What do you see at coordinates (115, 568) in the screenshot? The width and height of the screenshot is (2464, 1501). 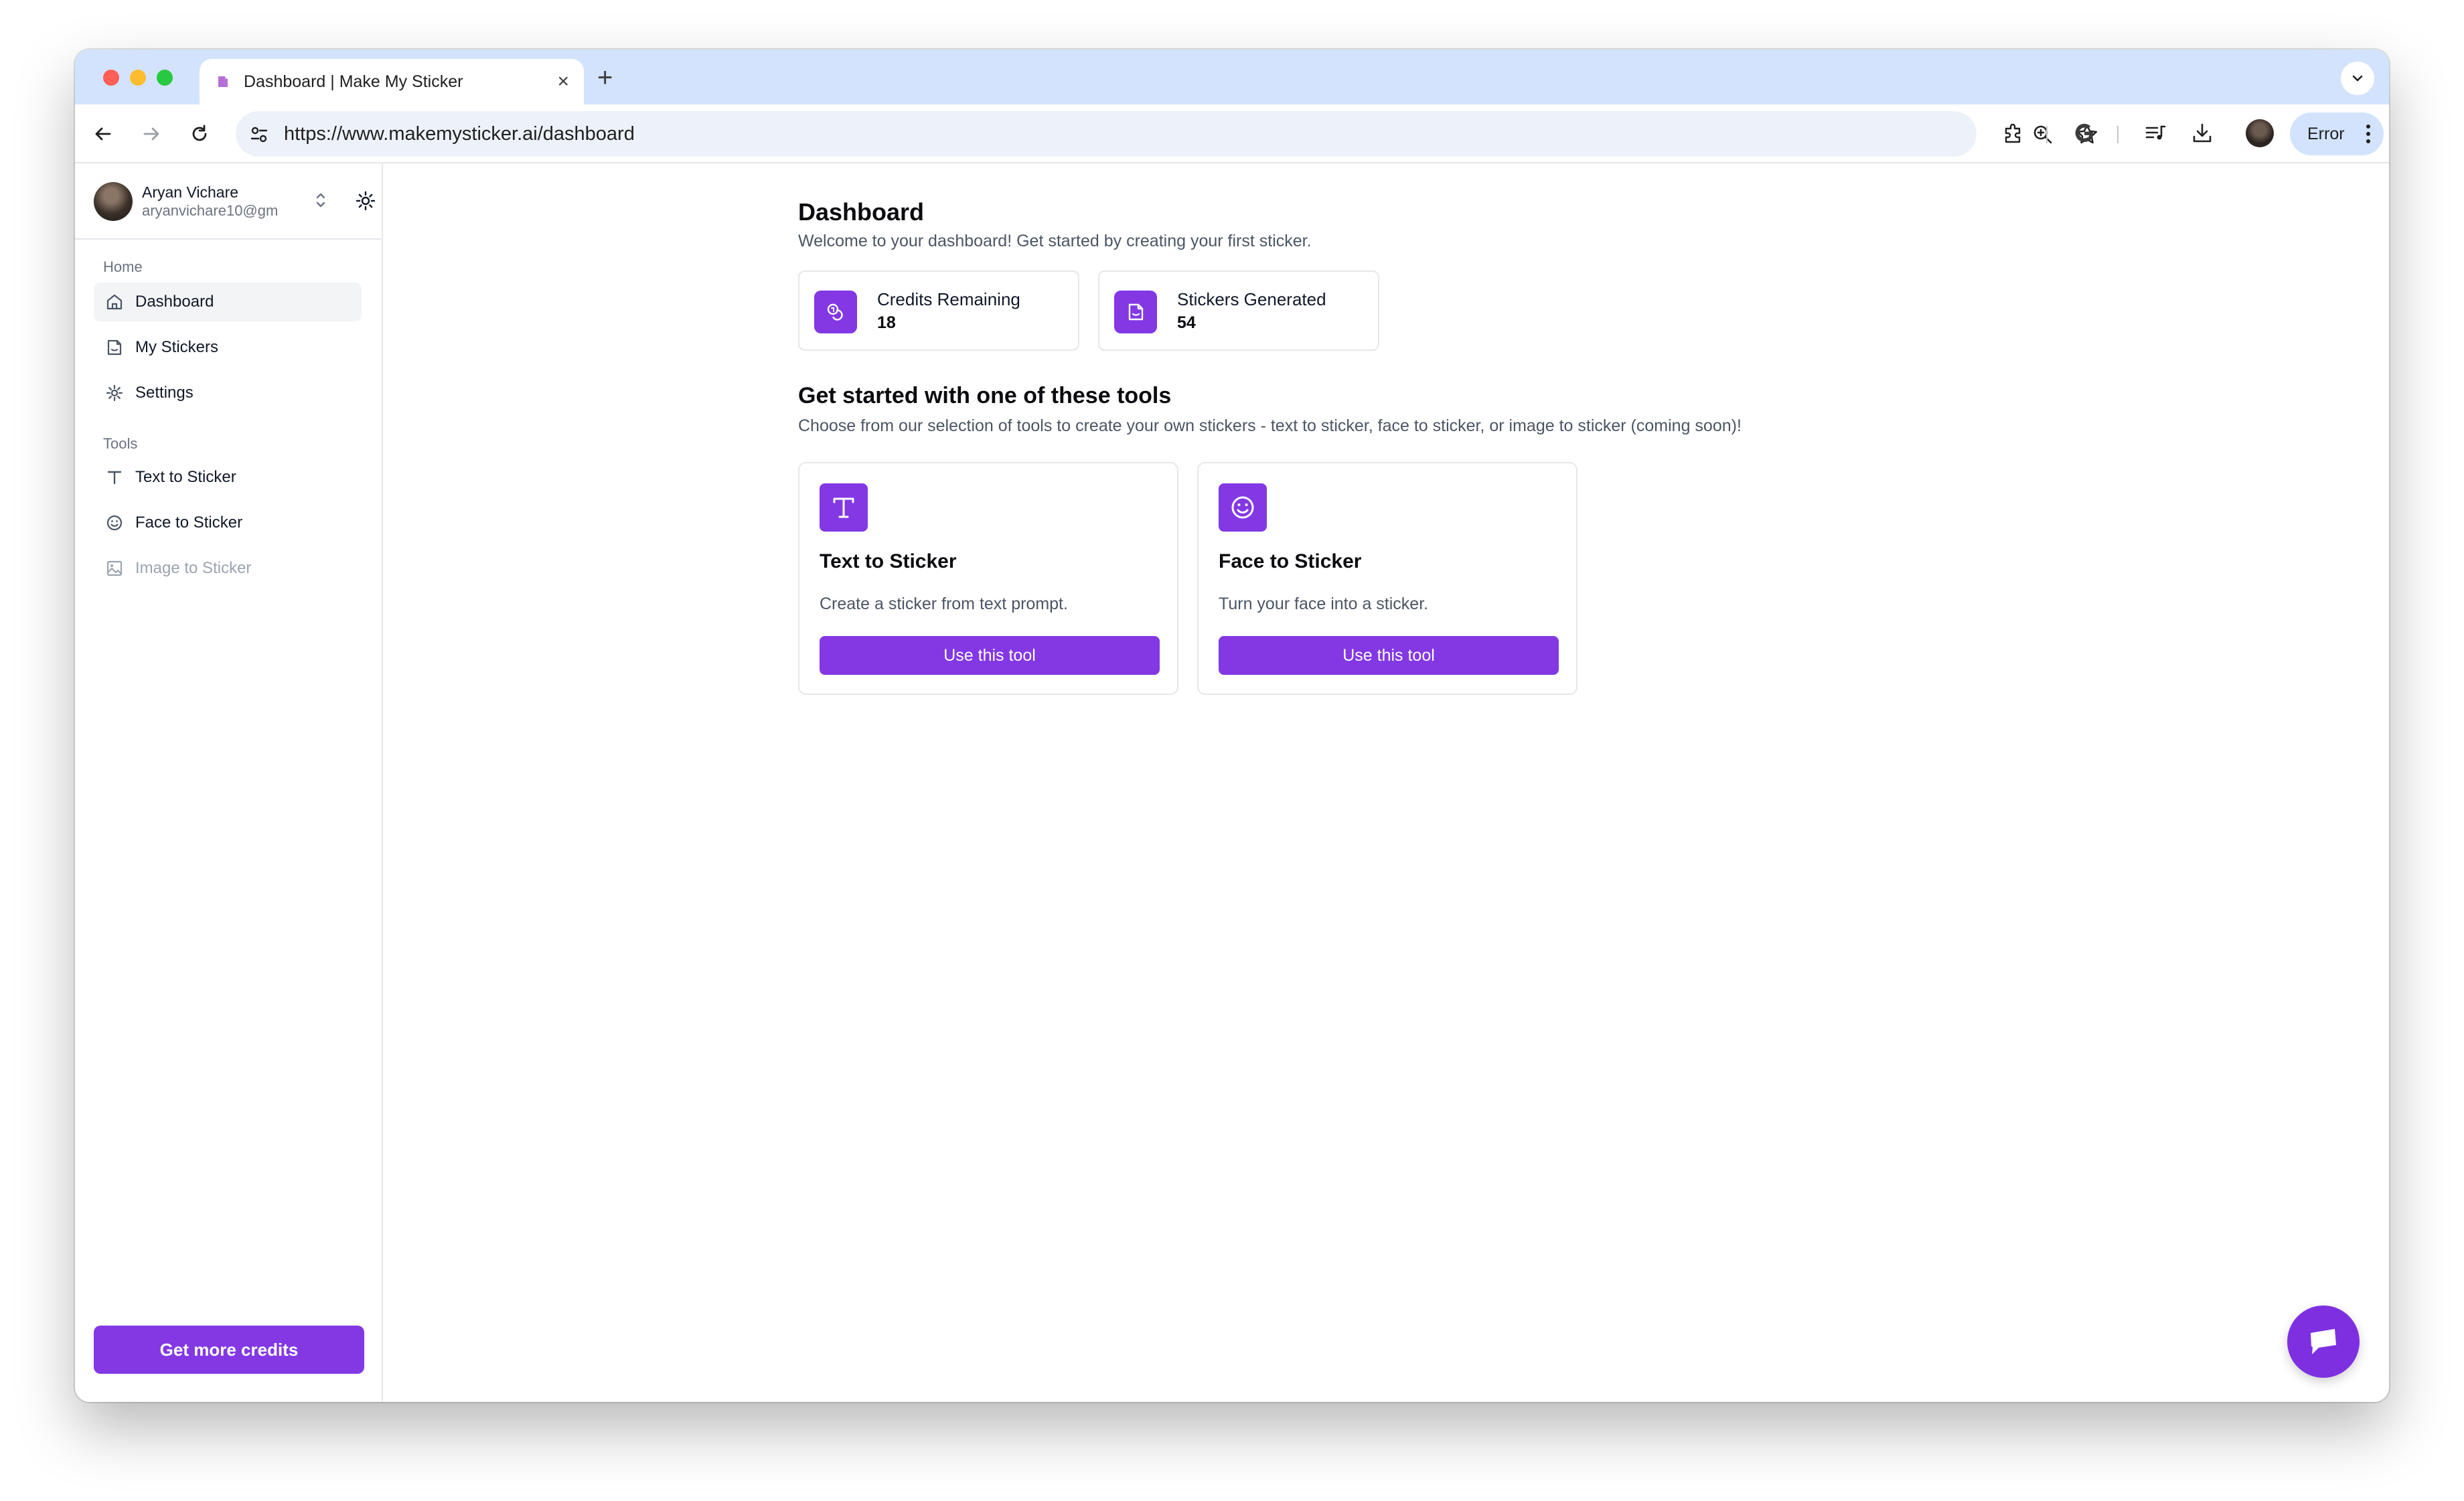 I see `image-icon` at bounding box center [115, 568].